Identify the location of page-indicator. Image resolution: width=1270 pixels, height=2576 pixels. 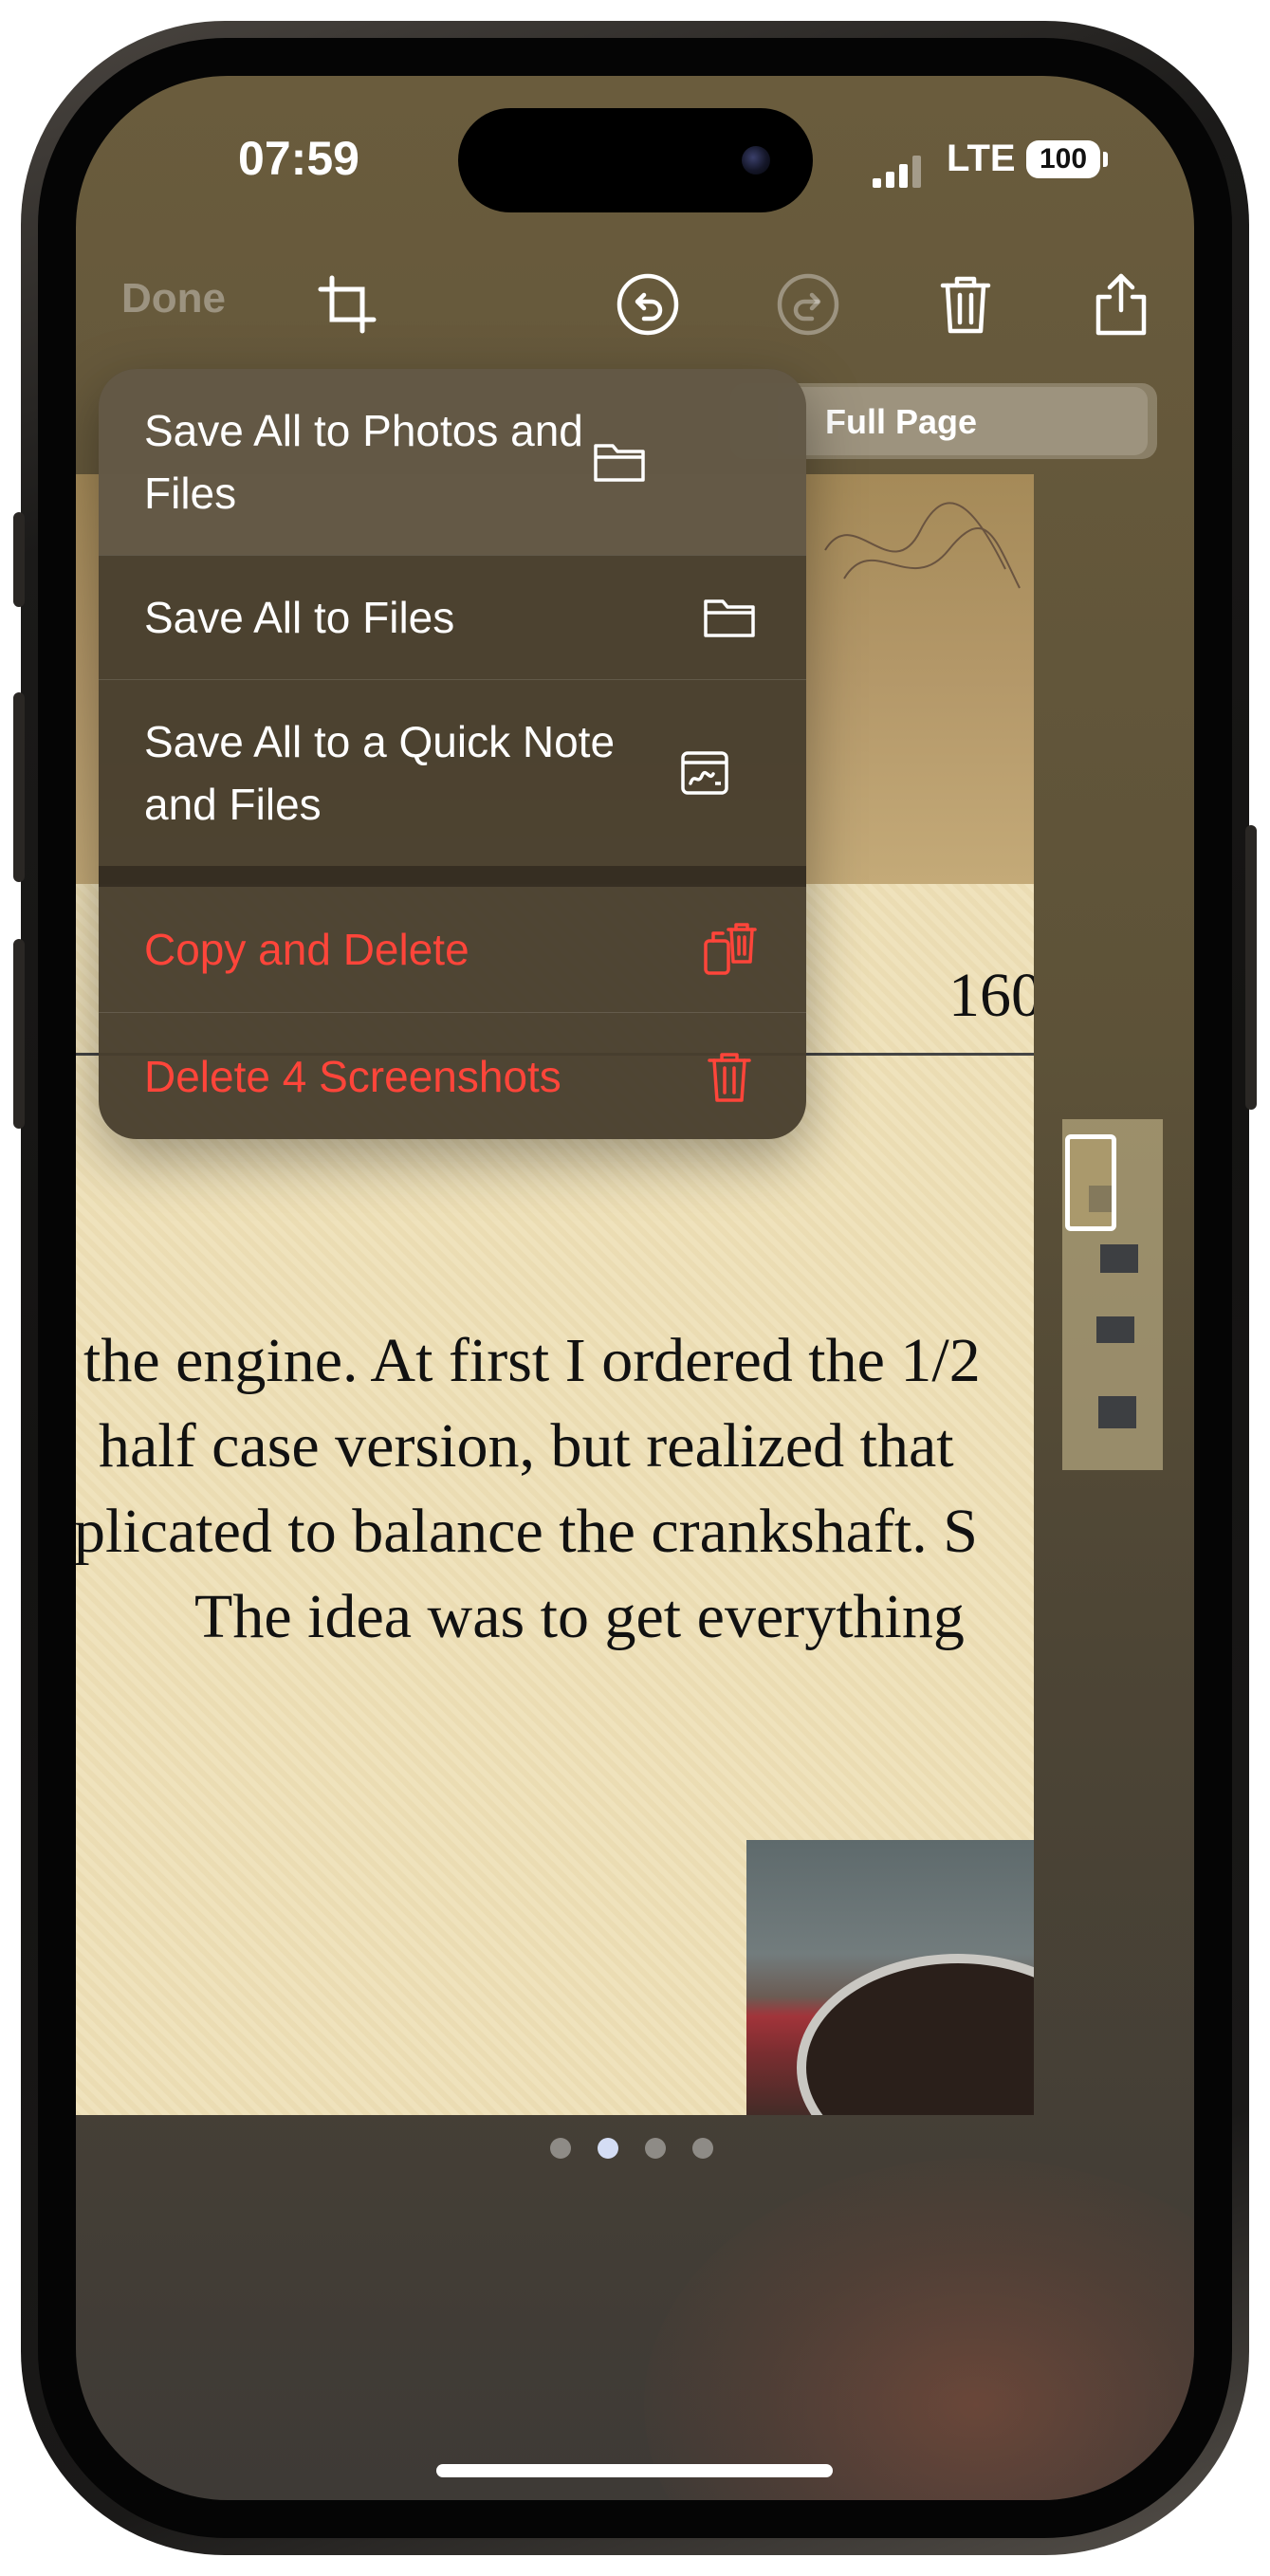
(673, 2148).